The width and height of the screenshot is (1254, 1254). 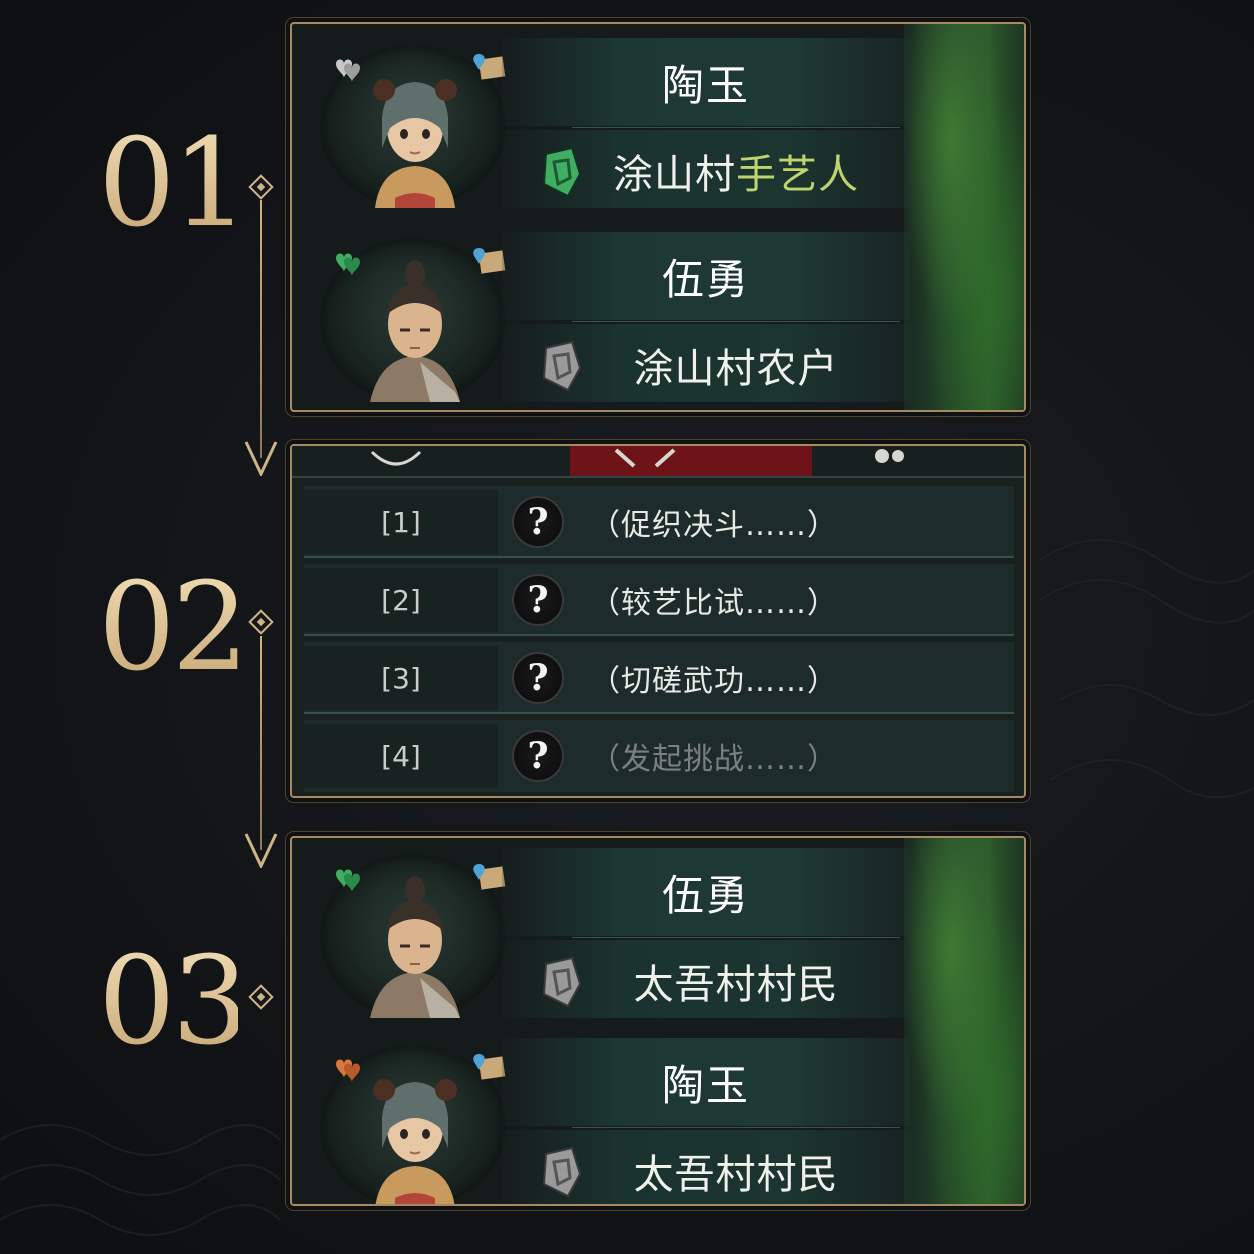 I want to click on step-number-01: 01, so click(x=173, y=183).